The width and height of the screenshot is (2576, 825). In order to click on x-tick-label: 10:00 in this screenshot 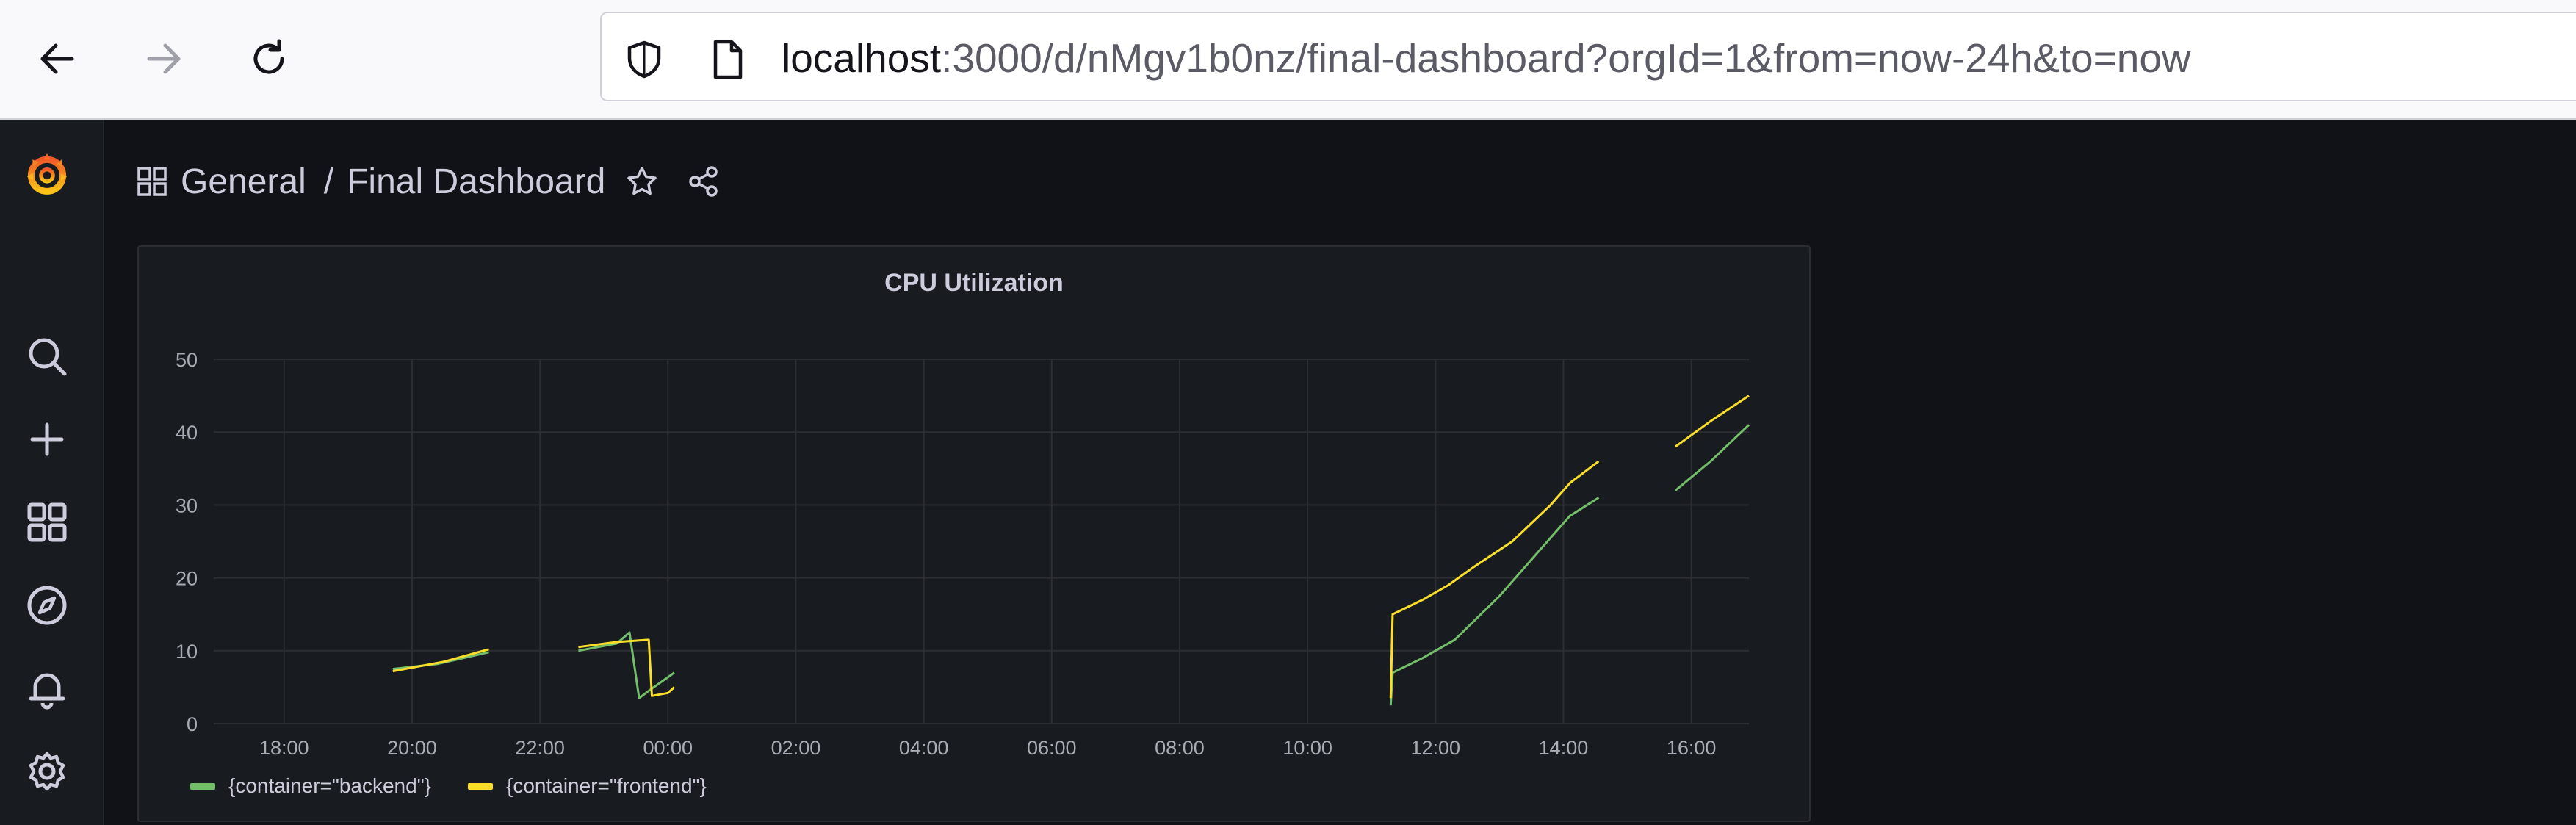, I will do `click(1307, 748)`.